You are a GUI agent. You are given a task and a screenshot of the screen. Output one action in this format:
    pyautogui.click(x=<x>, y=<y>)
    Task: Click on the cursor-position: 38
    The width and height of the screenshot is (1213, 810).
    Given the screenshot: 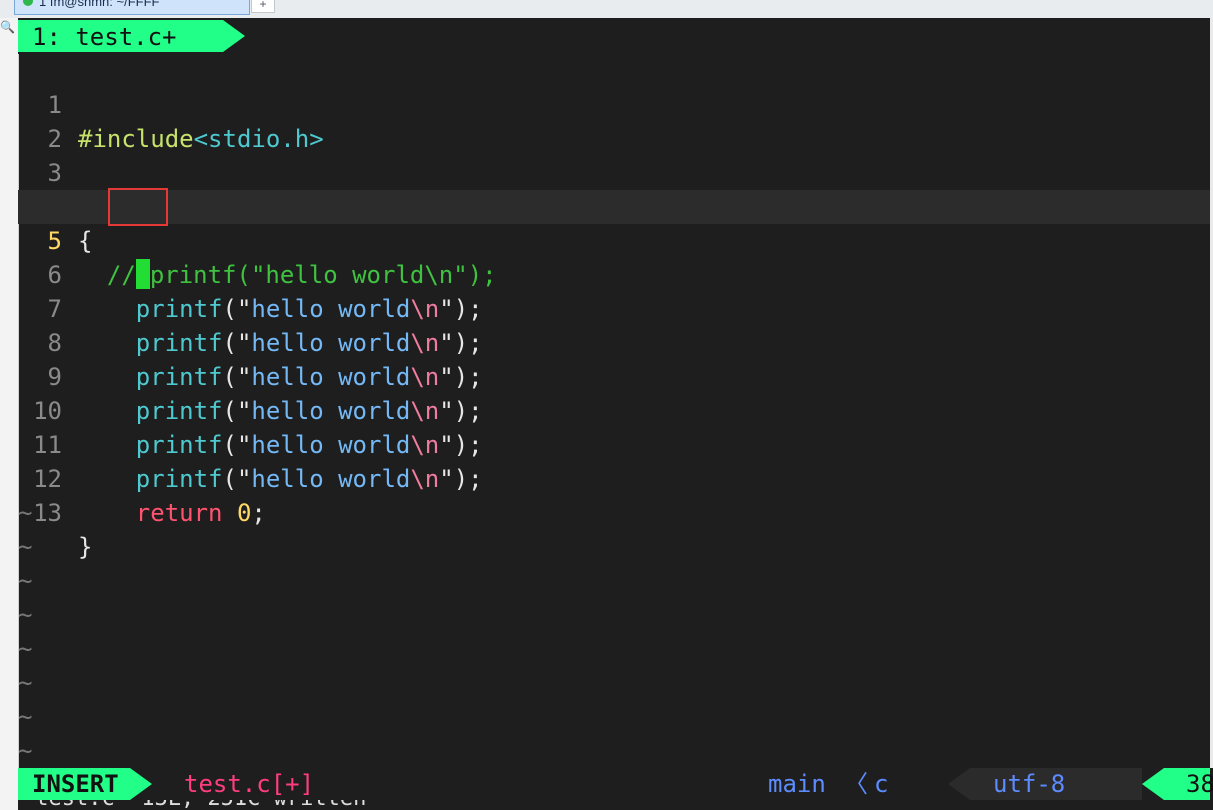 What is the action you would take?
    pyautogui.click(x=1199, y=784)
    